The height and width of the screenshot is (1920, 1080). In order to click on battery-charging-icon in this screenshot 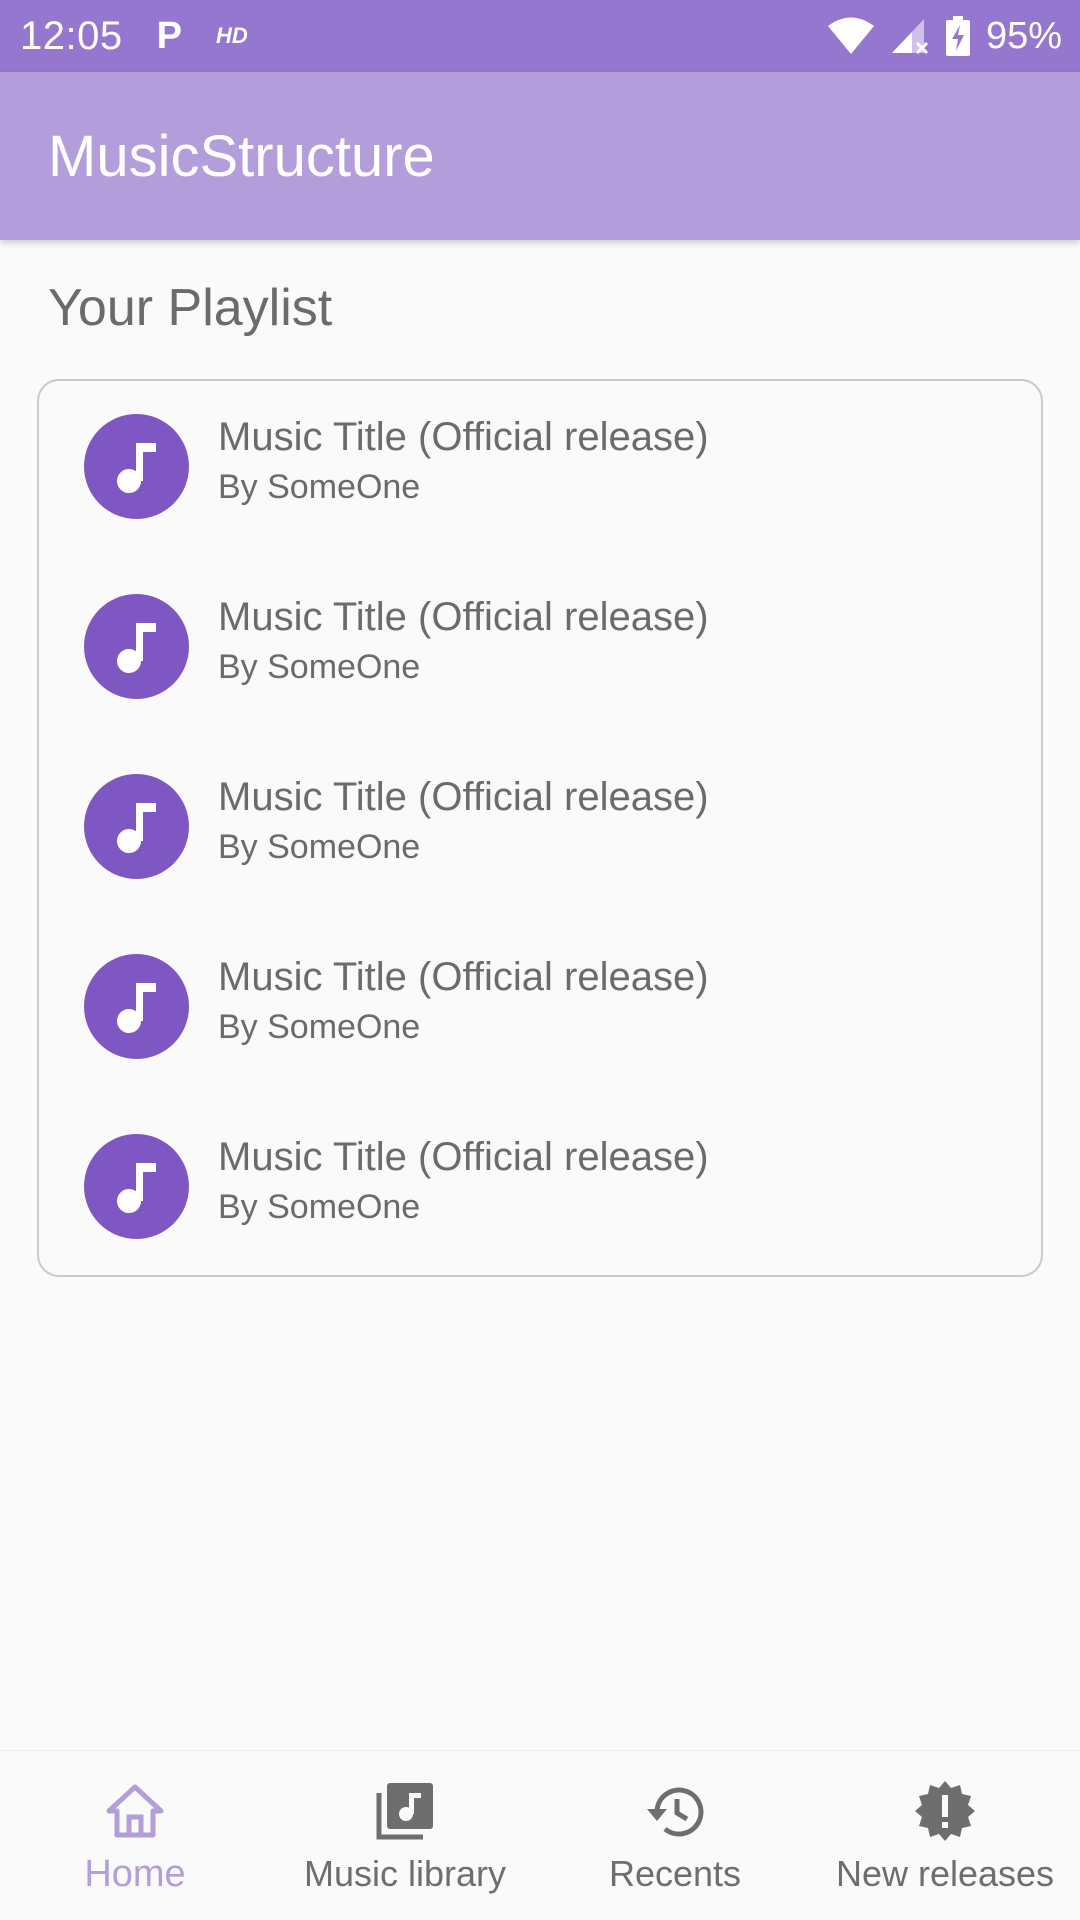, I will do `click(957, 36)`.